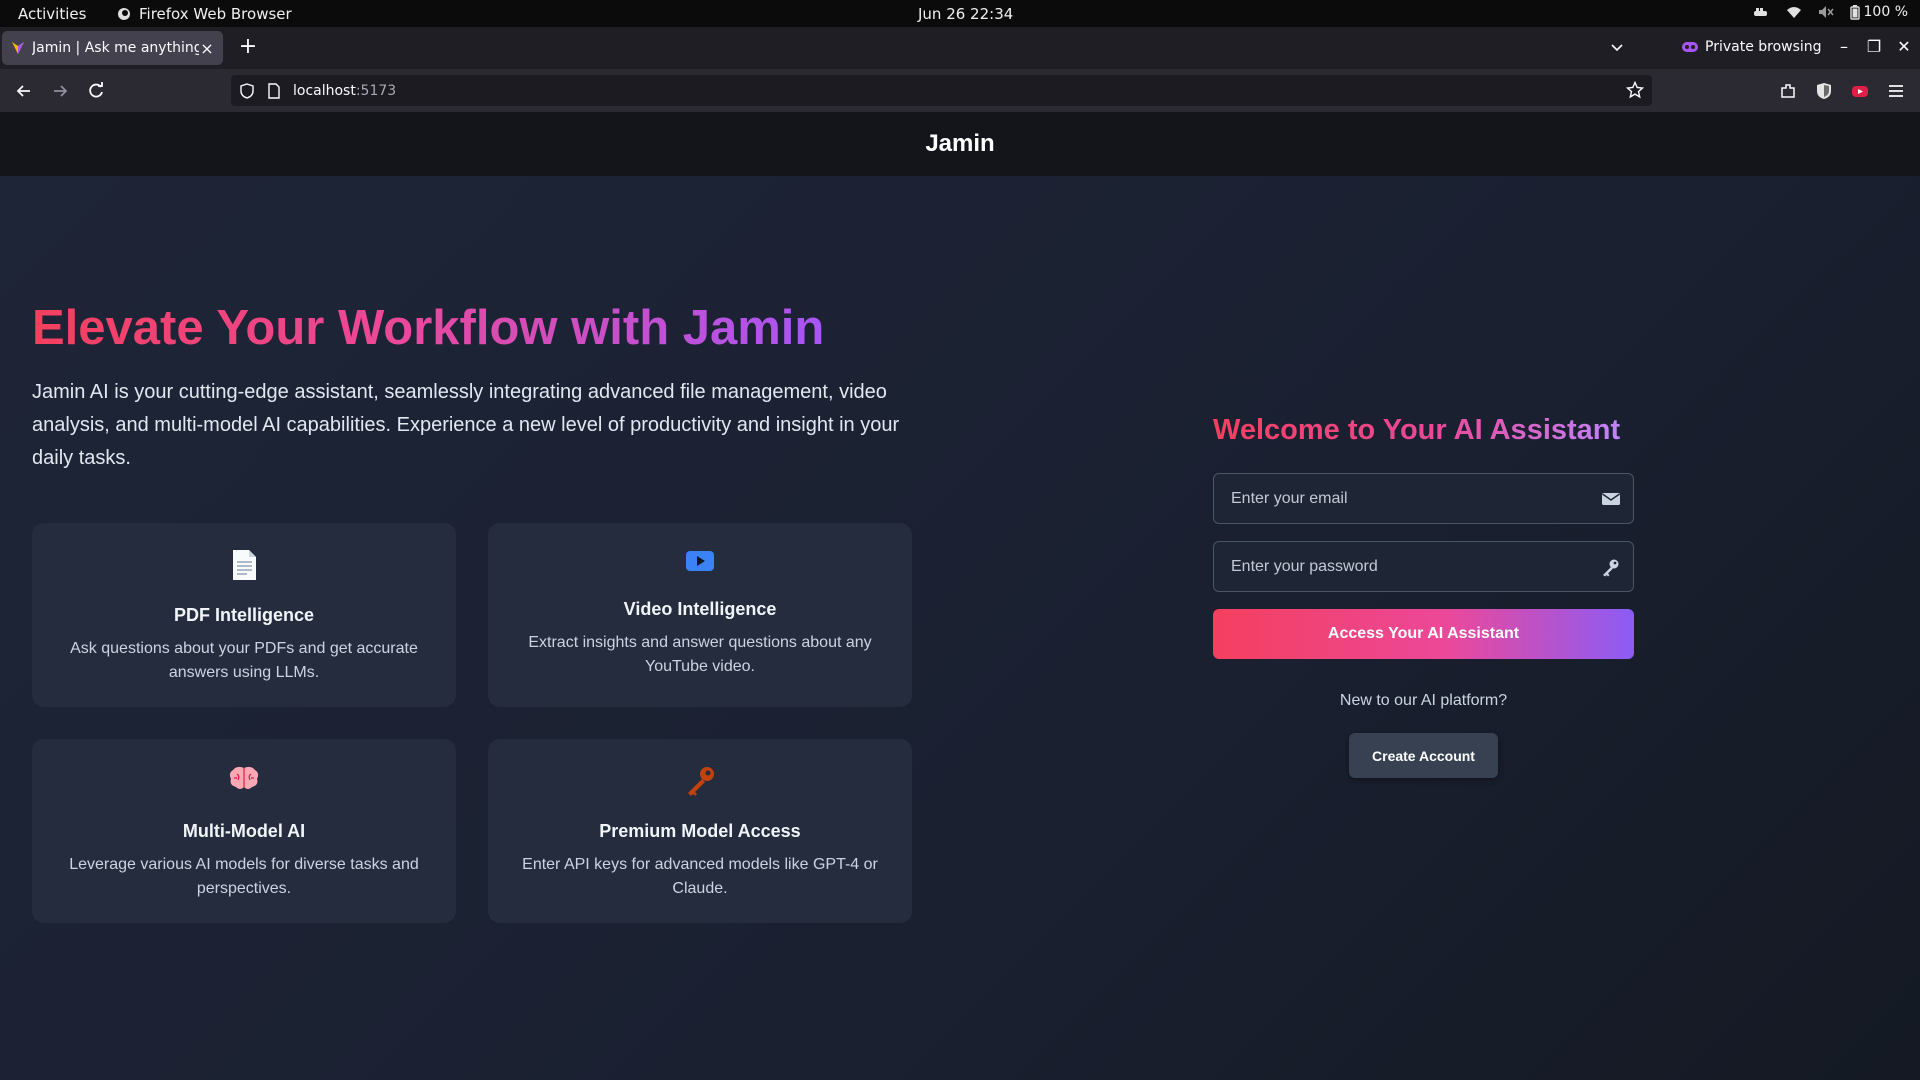  Describe the element at coordinates (124, 14) in the screenshot. I see `firefox-icon` at that location.